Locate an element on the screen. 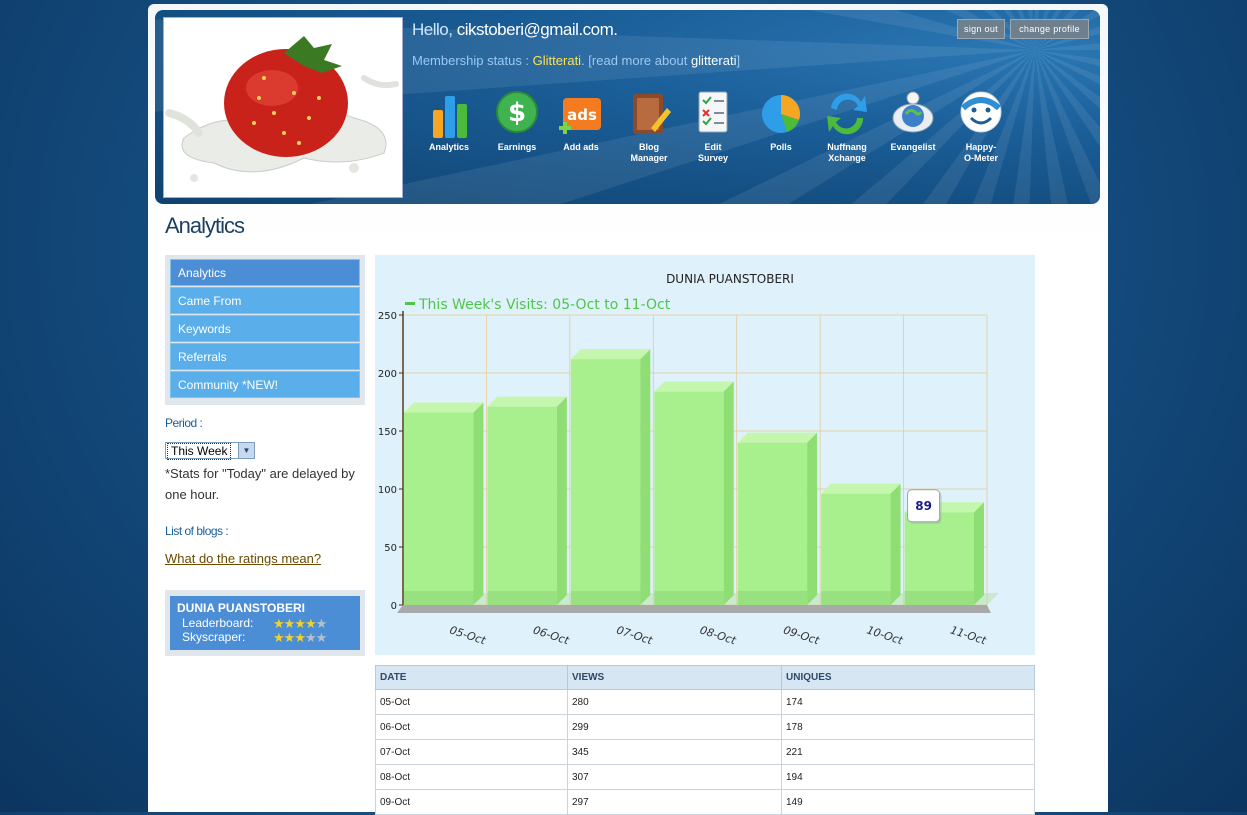  x-tick-label: 10-Oct is located at coordinates (885, 635).